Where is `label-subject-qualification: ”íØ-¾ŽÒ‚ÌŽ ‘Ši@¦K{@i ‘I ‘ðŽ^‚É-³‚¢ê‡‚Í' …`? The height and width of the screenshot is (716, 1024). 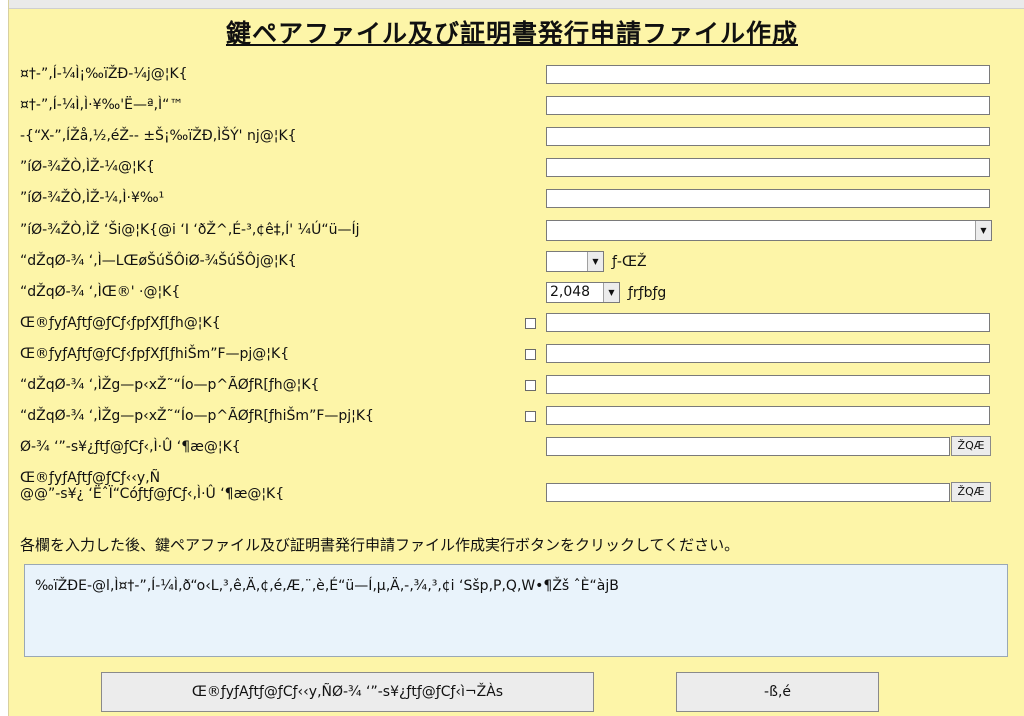 label-subject-qualification: ”íØ-¾ŽÒ‚ÌŽ ‘Ši@¦K{@i ‘I ‘ðŽ^‚É-³‚¢ê‡‚Í' … is located at coordinates (190, 230).